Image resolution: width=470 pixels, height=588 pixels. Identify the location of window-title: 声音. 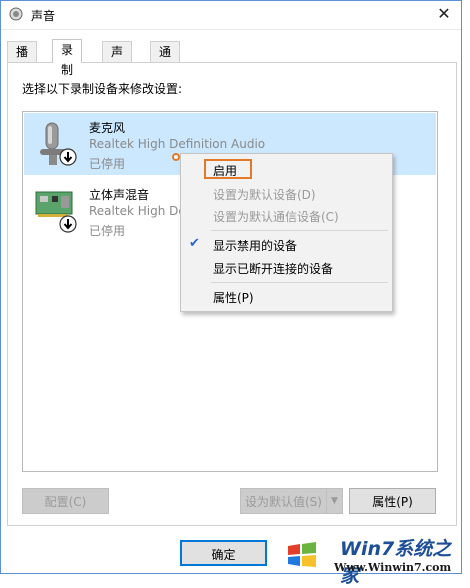
(43, 16).